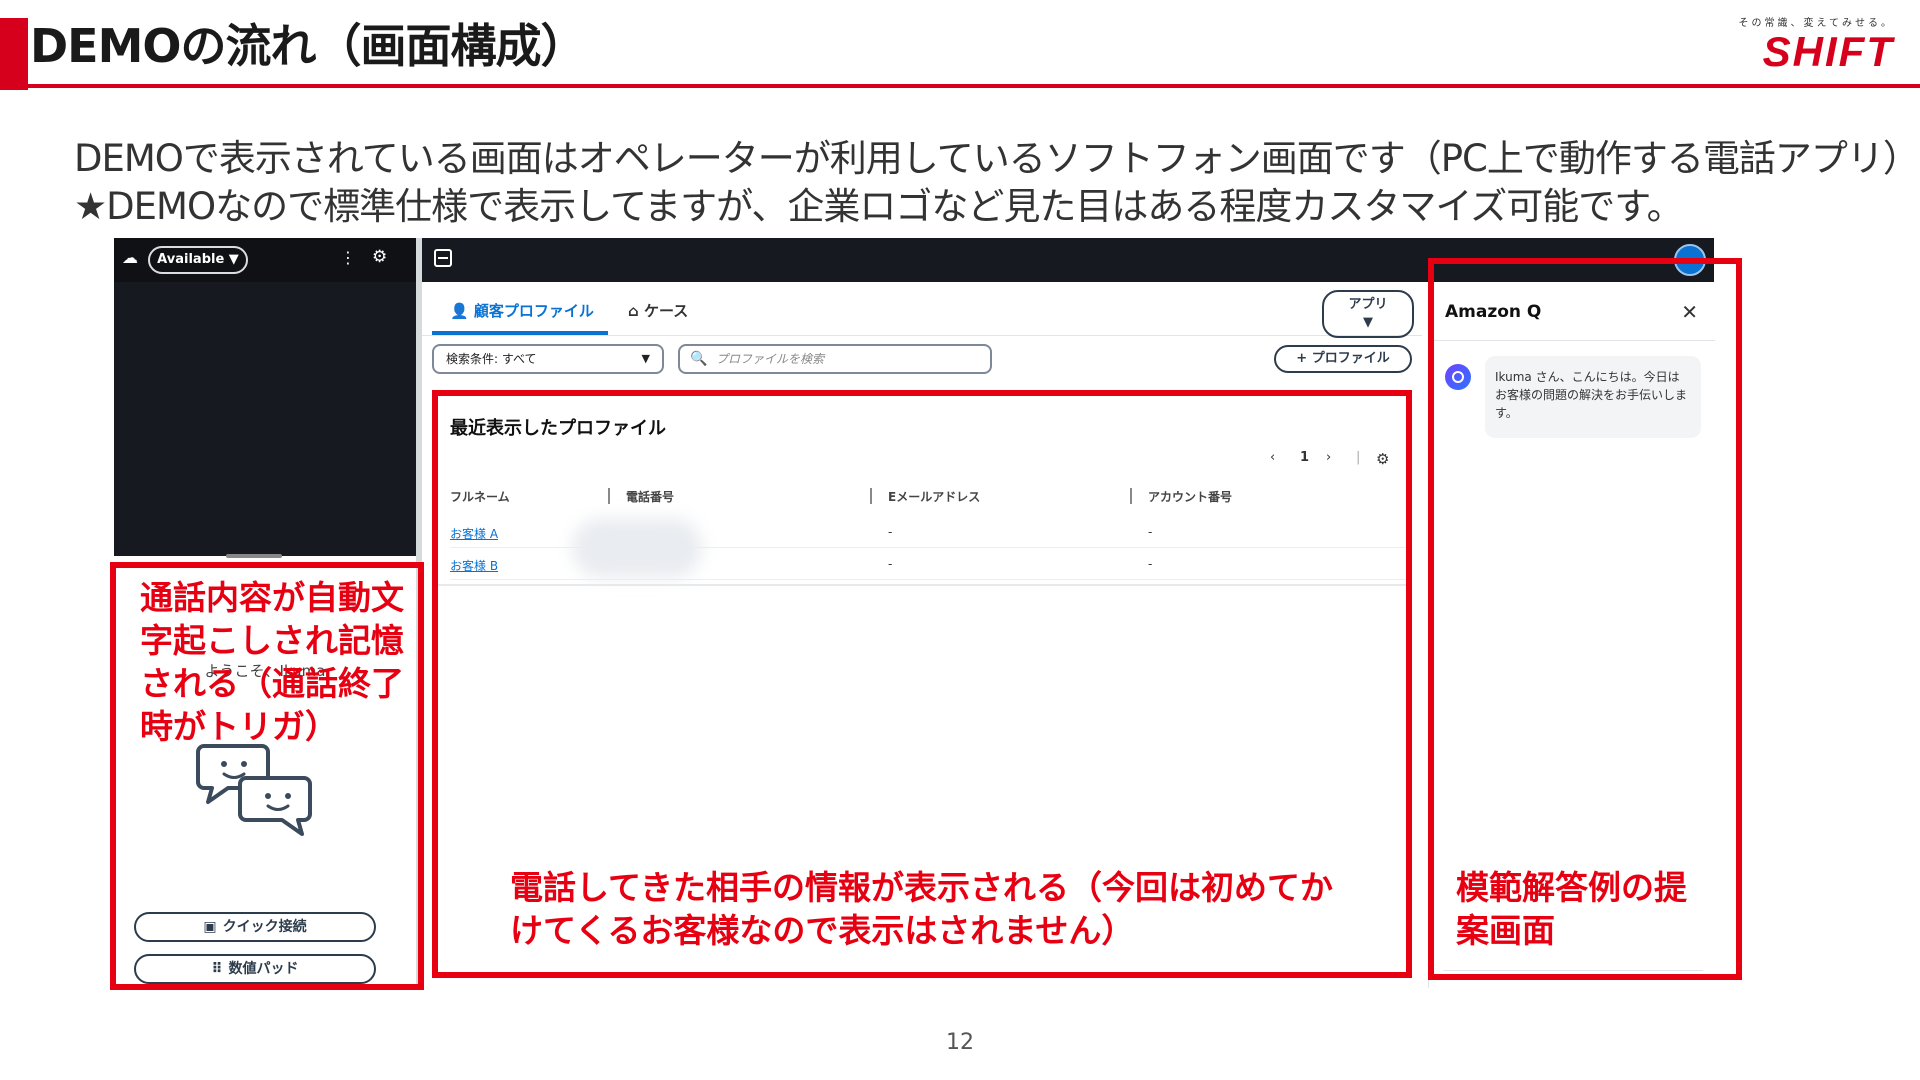 Image resolution: width=1920 pixels, height=1080 pixels. What do you see at coordinates (770, 359) in the screenshot?
I see `search-placeholder: プロファイルを検索` at bounding box center [770, 359].